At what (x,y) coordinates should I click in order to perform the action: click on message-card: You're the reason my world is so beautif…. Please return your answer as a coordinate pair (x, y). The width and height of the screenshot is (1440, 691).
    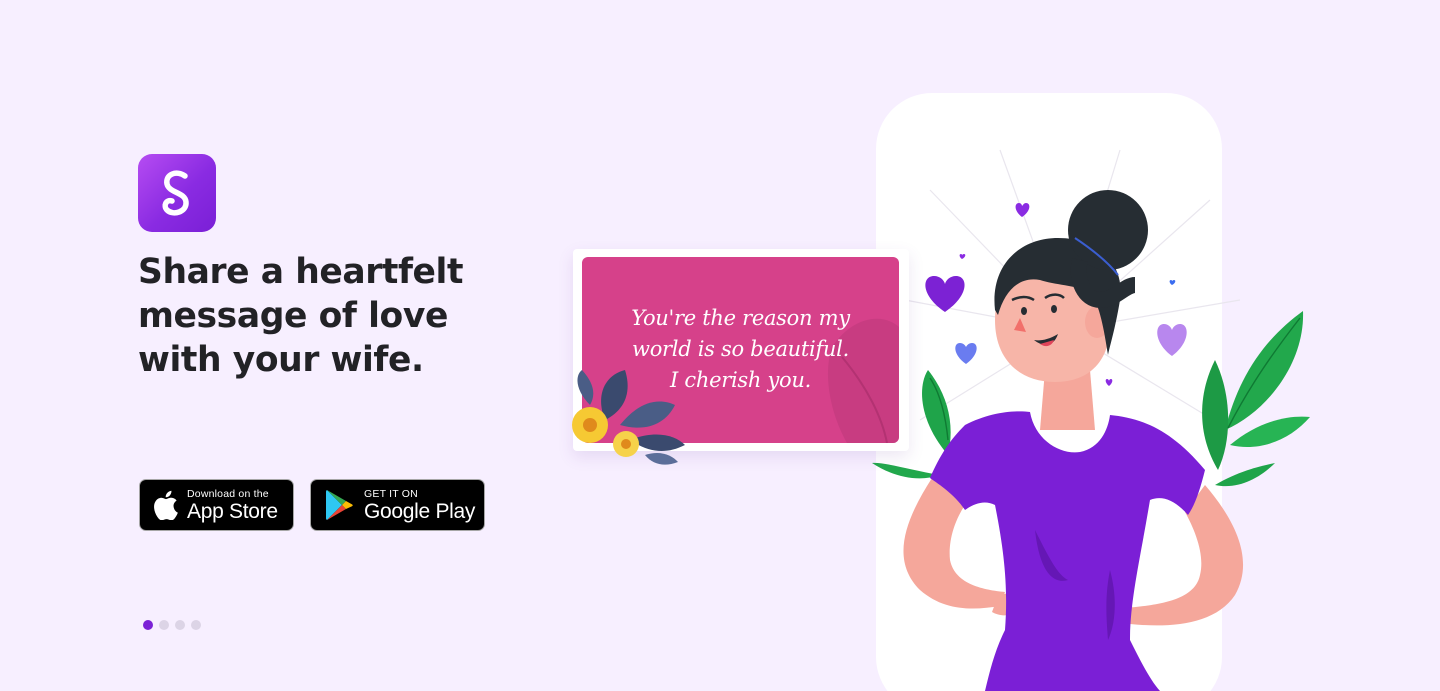
    Looking at the image, I should click on (740, 350).